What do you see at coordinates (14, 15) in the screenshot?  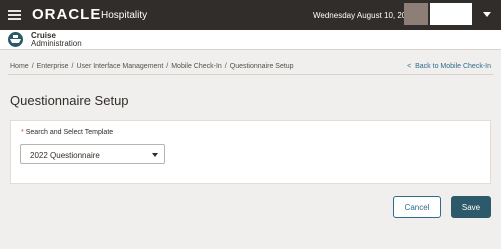 I see `menu-icon` at bounding box center [14, 15].